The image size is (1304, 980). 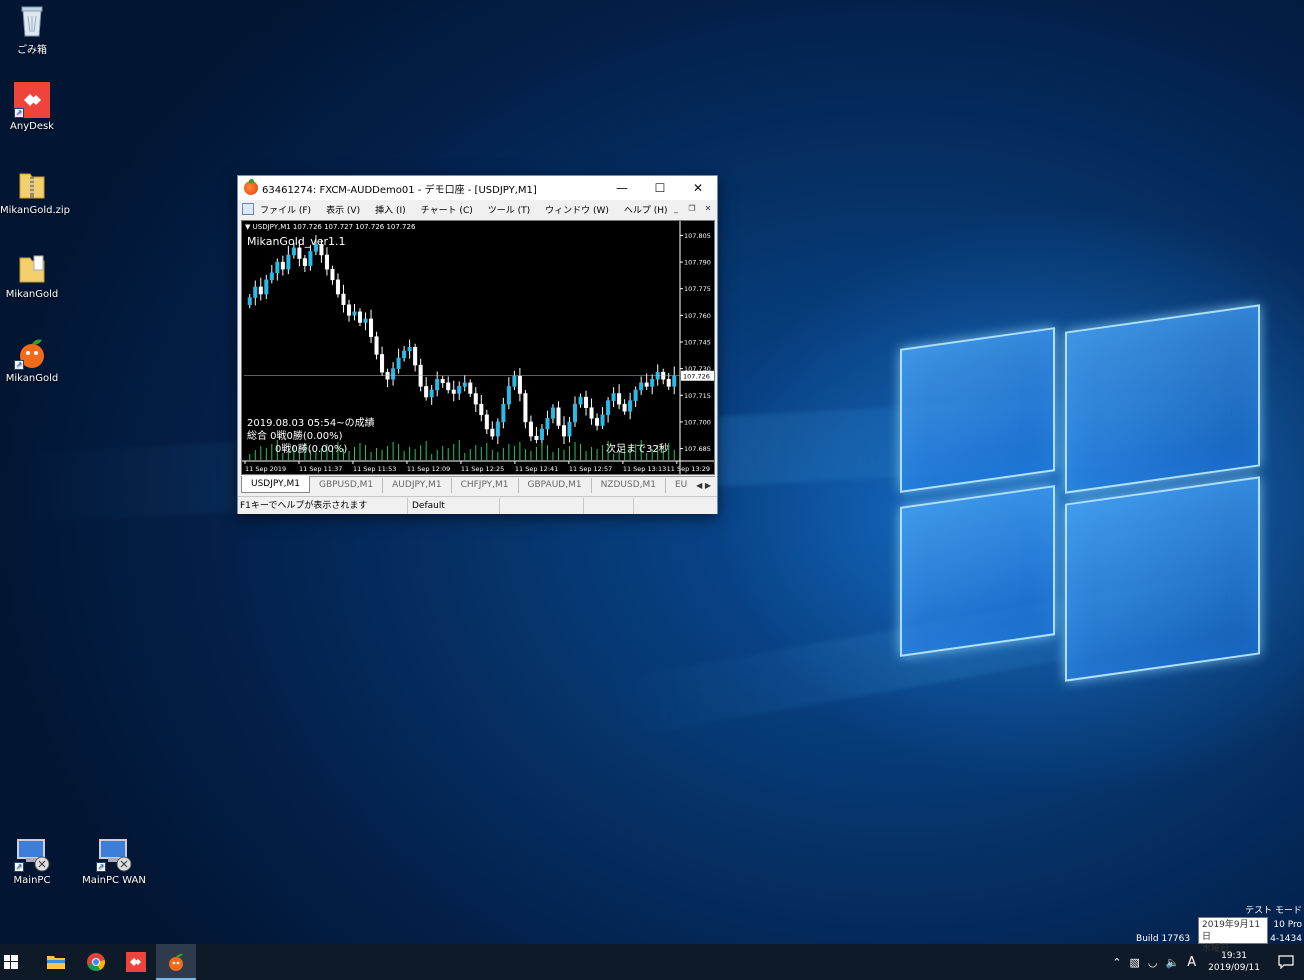 I want to click on tray-wifi-icon: ◡, so click(x=1153, y=962).